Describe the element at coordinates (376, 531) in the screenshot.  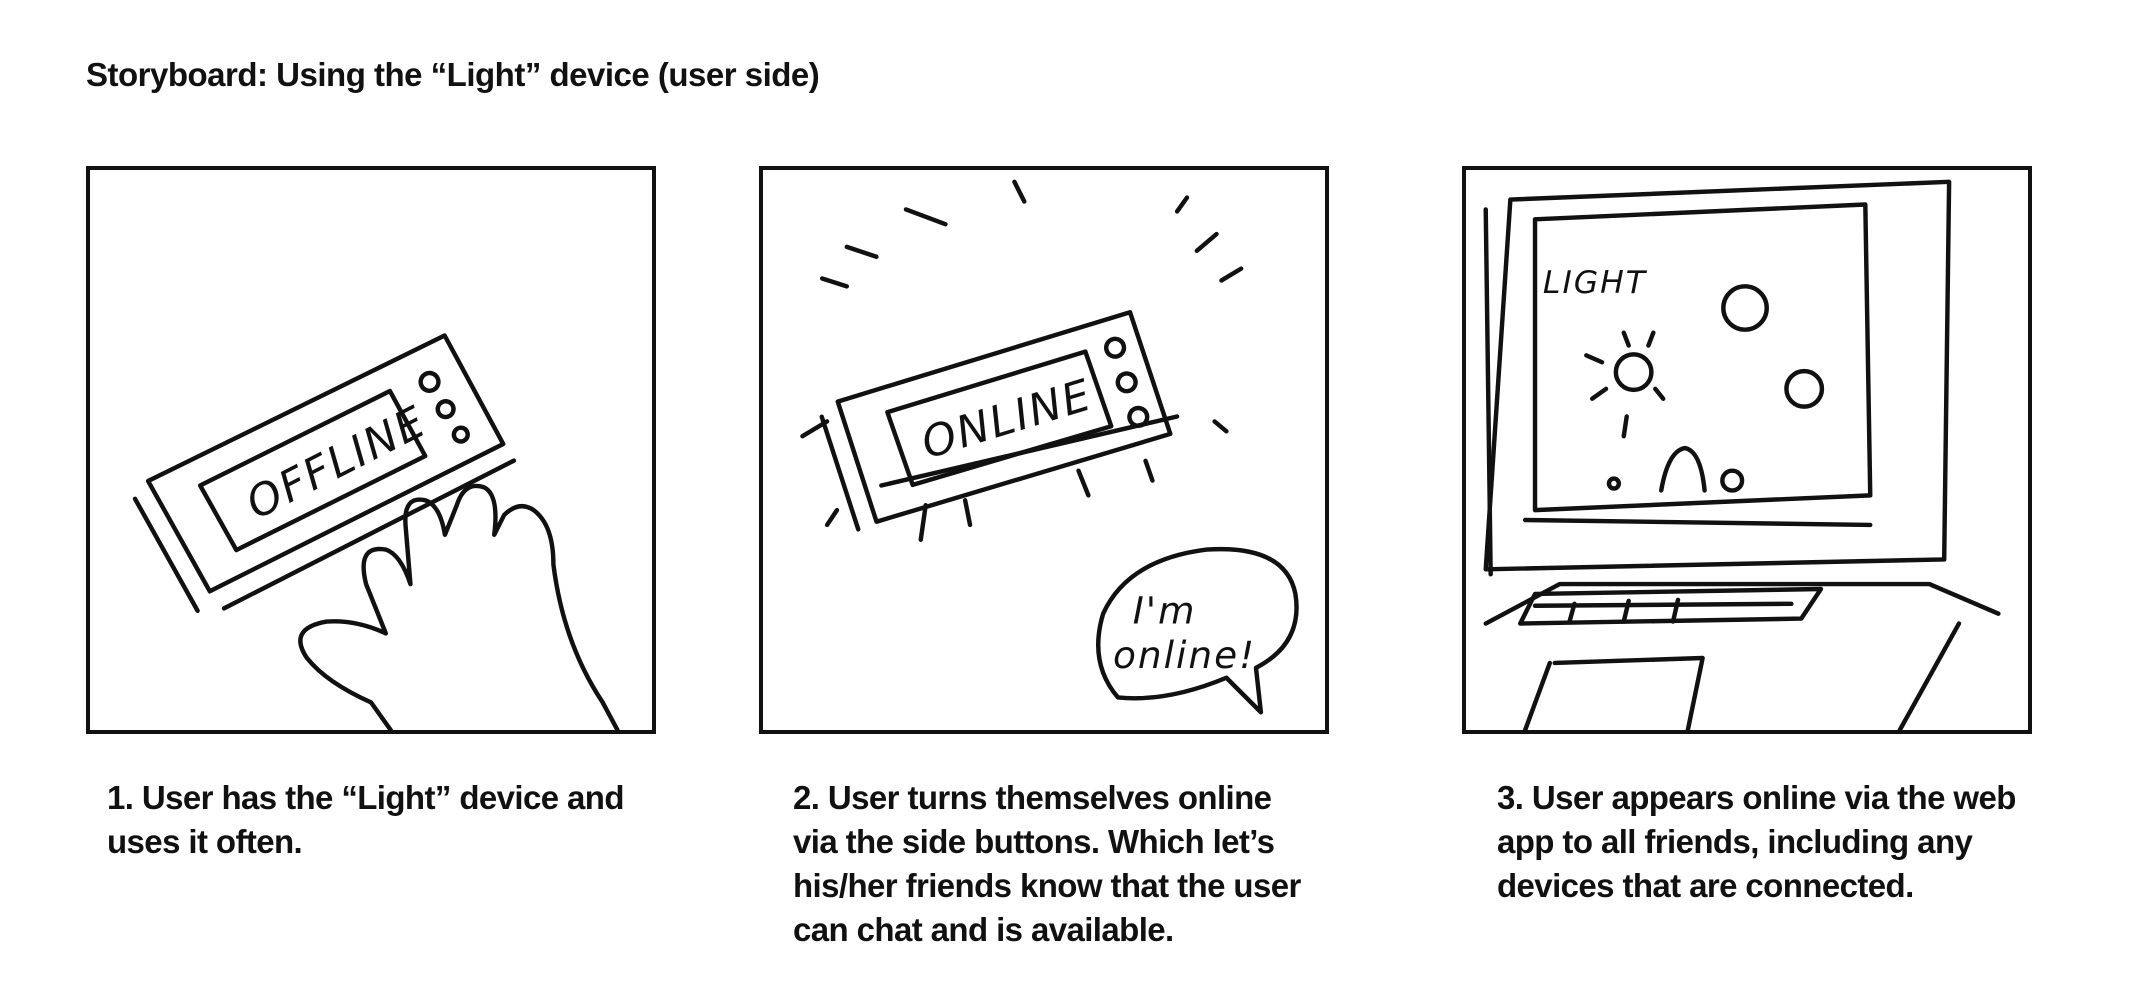
I see `offline-device-sketch: OFFLINE` at that location.